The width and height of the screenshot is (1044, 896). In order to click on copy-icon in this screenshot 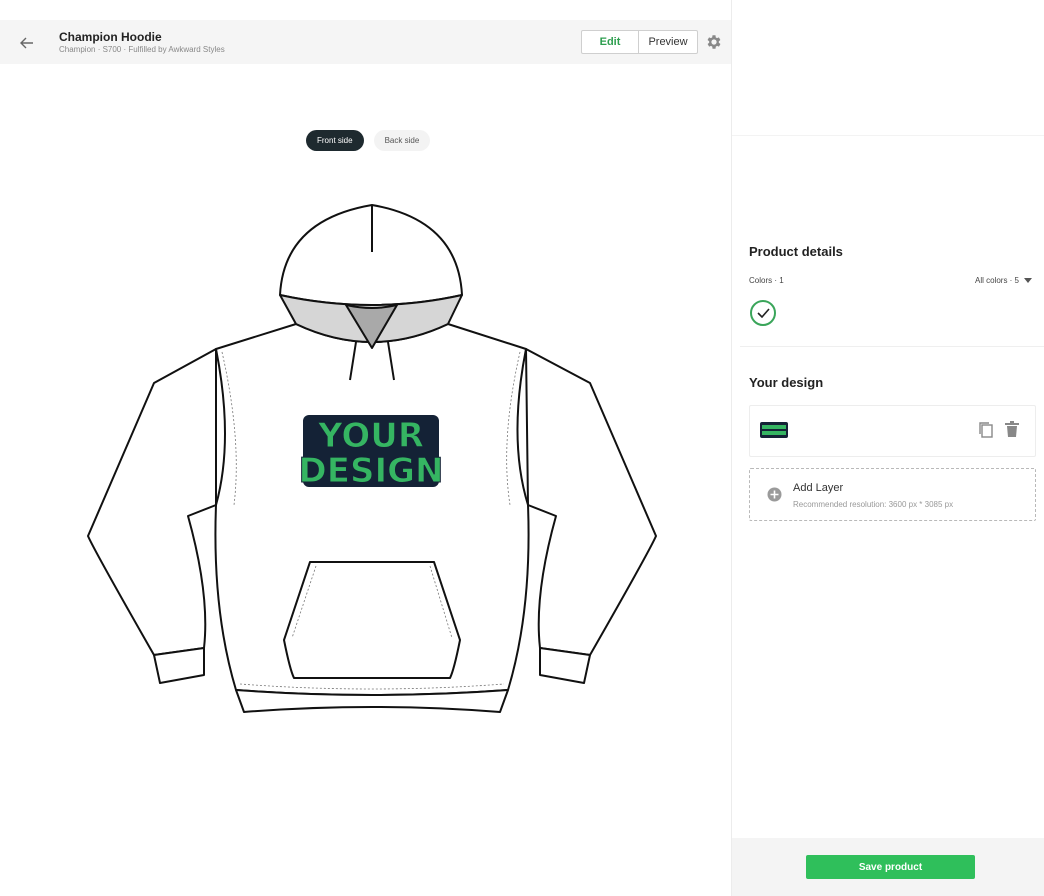, I will do `click(986, 430)`.